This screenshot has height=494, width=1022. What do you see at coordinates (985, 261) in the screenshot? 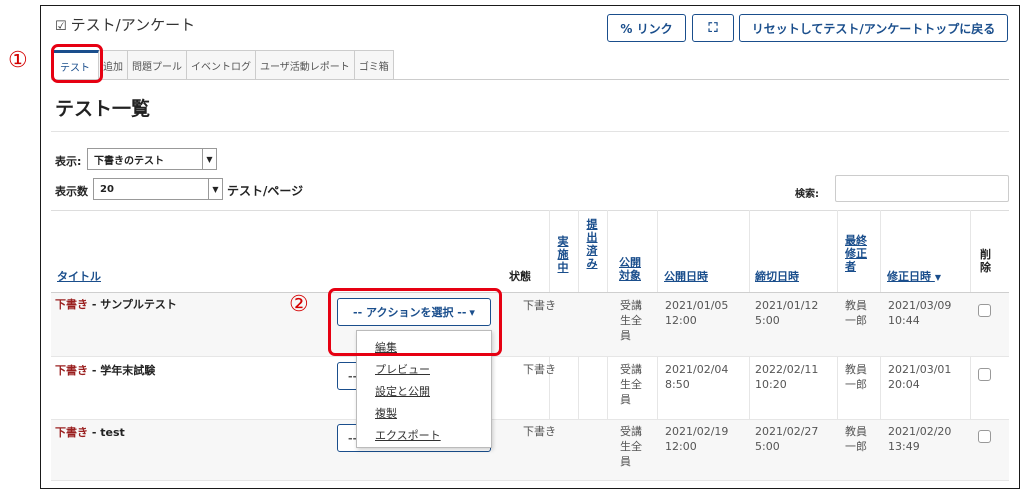
I see `column-header-delete: 削除` at bounding box center [985, 261].